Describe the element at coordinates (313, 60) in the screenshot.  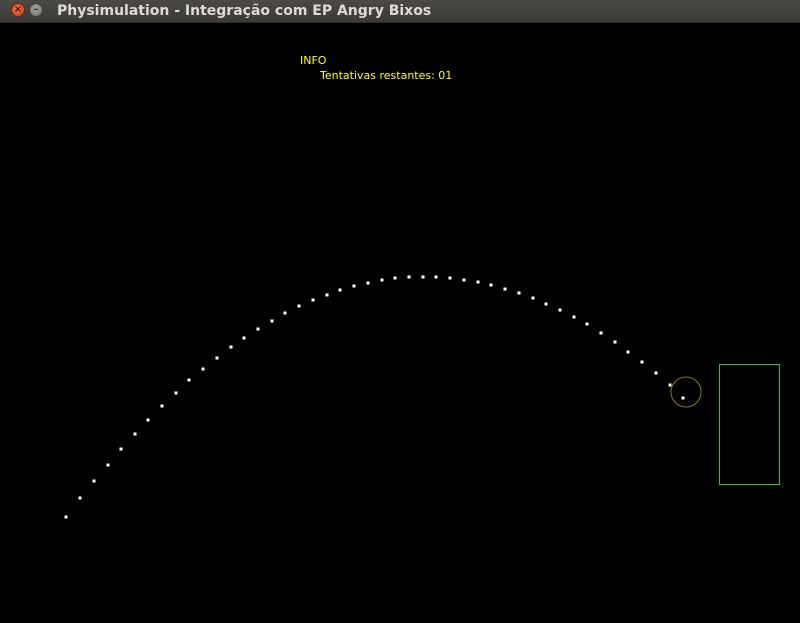
I see `info-heading: INFO` at that location.